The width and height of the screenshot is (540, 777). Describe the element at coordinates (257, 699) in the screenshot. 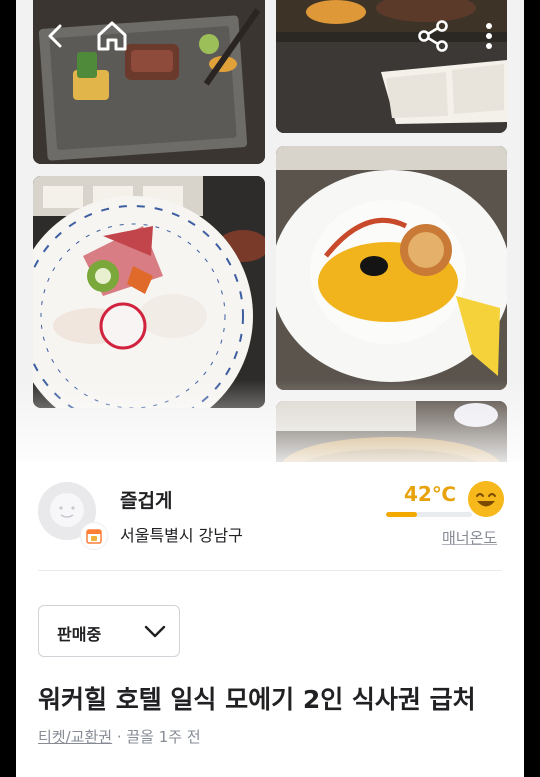

I see `post-title: 워커힐 호텔 일식 모에기 2인 식사권 급처` at that location.